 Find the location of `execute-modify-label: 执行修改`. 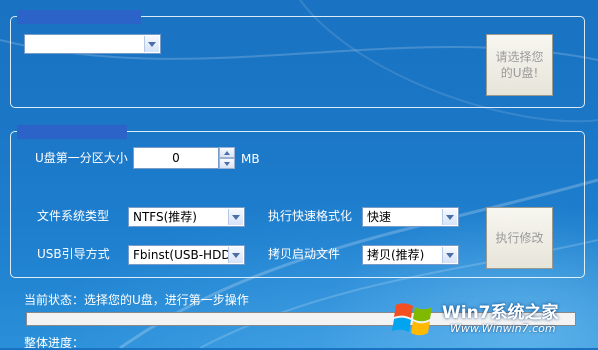

execute-modify-label: 执行修改 is located at coordinates (519, 238).